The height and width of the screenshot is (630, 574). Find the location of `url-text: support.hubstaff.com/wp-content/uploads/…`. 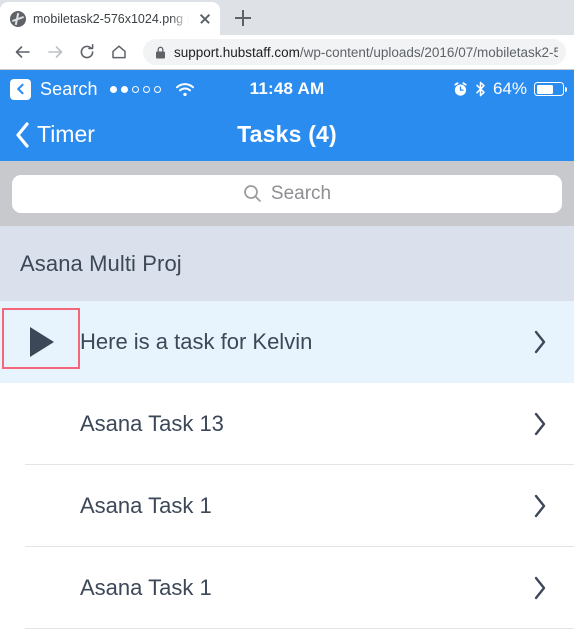

url-text: support.hubstaff.com/wp-content/uploads/… is located at coordinates (366, 52).